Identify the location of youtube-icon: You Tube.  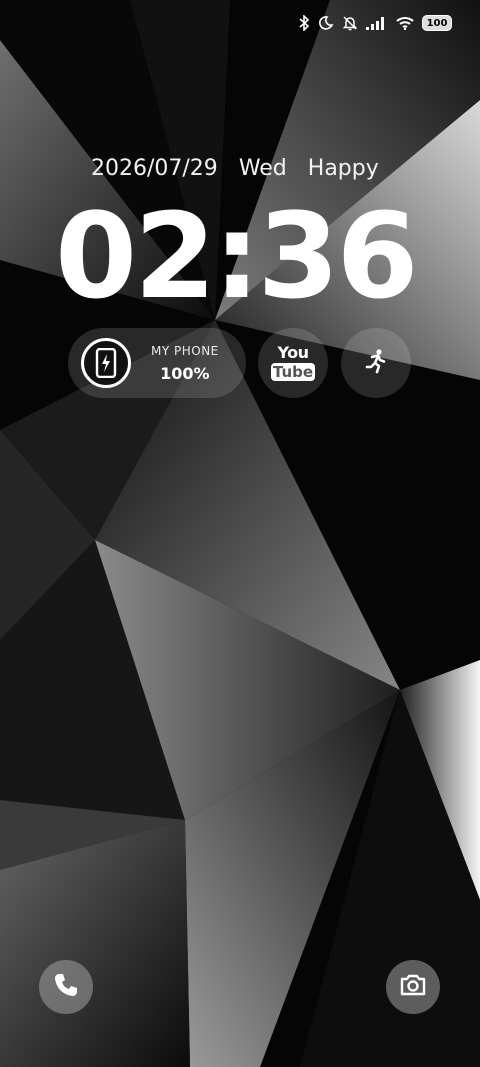
(293, 362).